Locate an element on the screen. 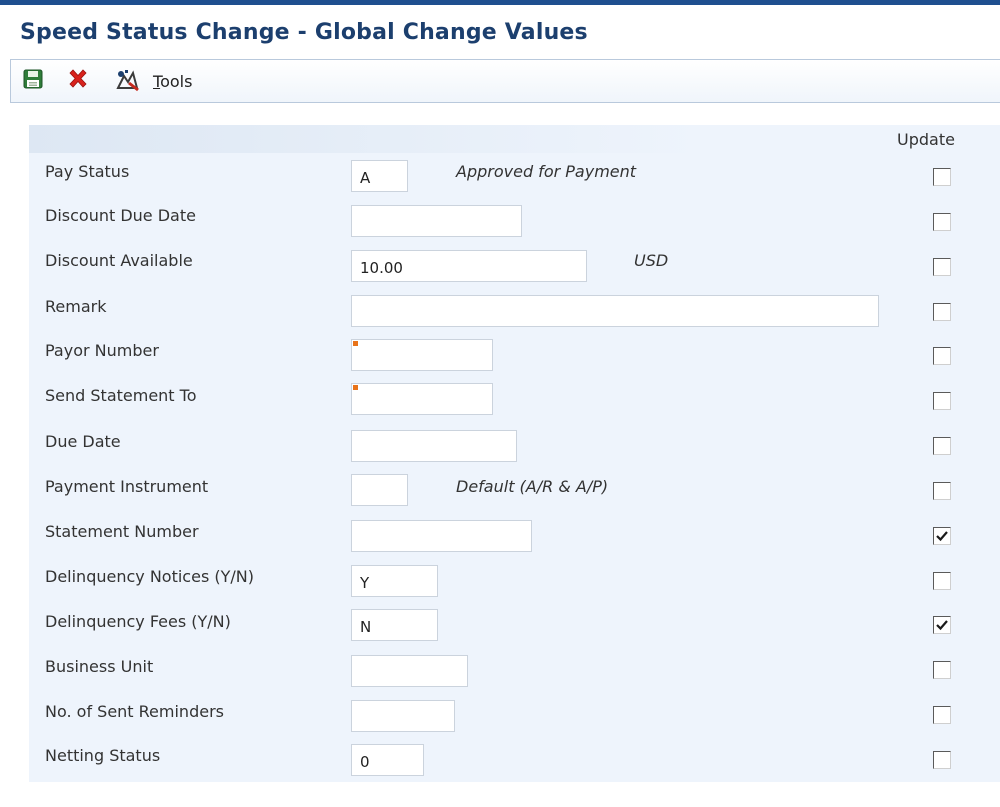 This screenshot has height=807, width=1000. cancel-icon is located at coordinates (79, 80).